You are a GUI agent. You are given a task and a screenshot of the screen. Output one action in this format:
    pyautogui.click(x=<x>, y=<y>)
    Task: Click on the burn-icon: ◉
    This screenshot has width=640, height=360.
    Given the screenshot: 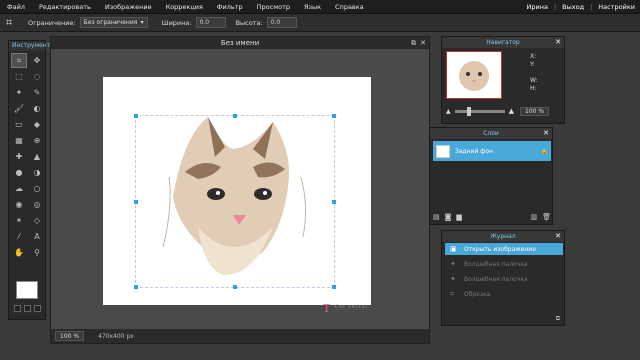 What is the action you would take?
    pyautogui.click(x=19, y=204)
    